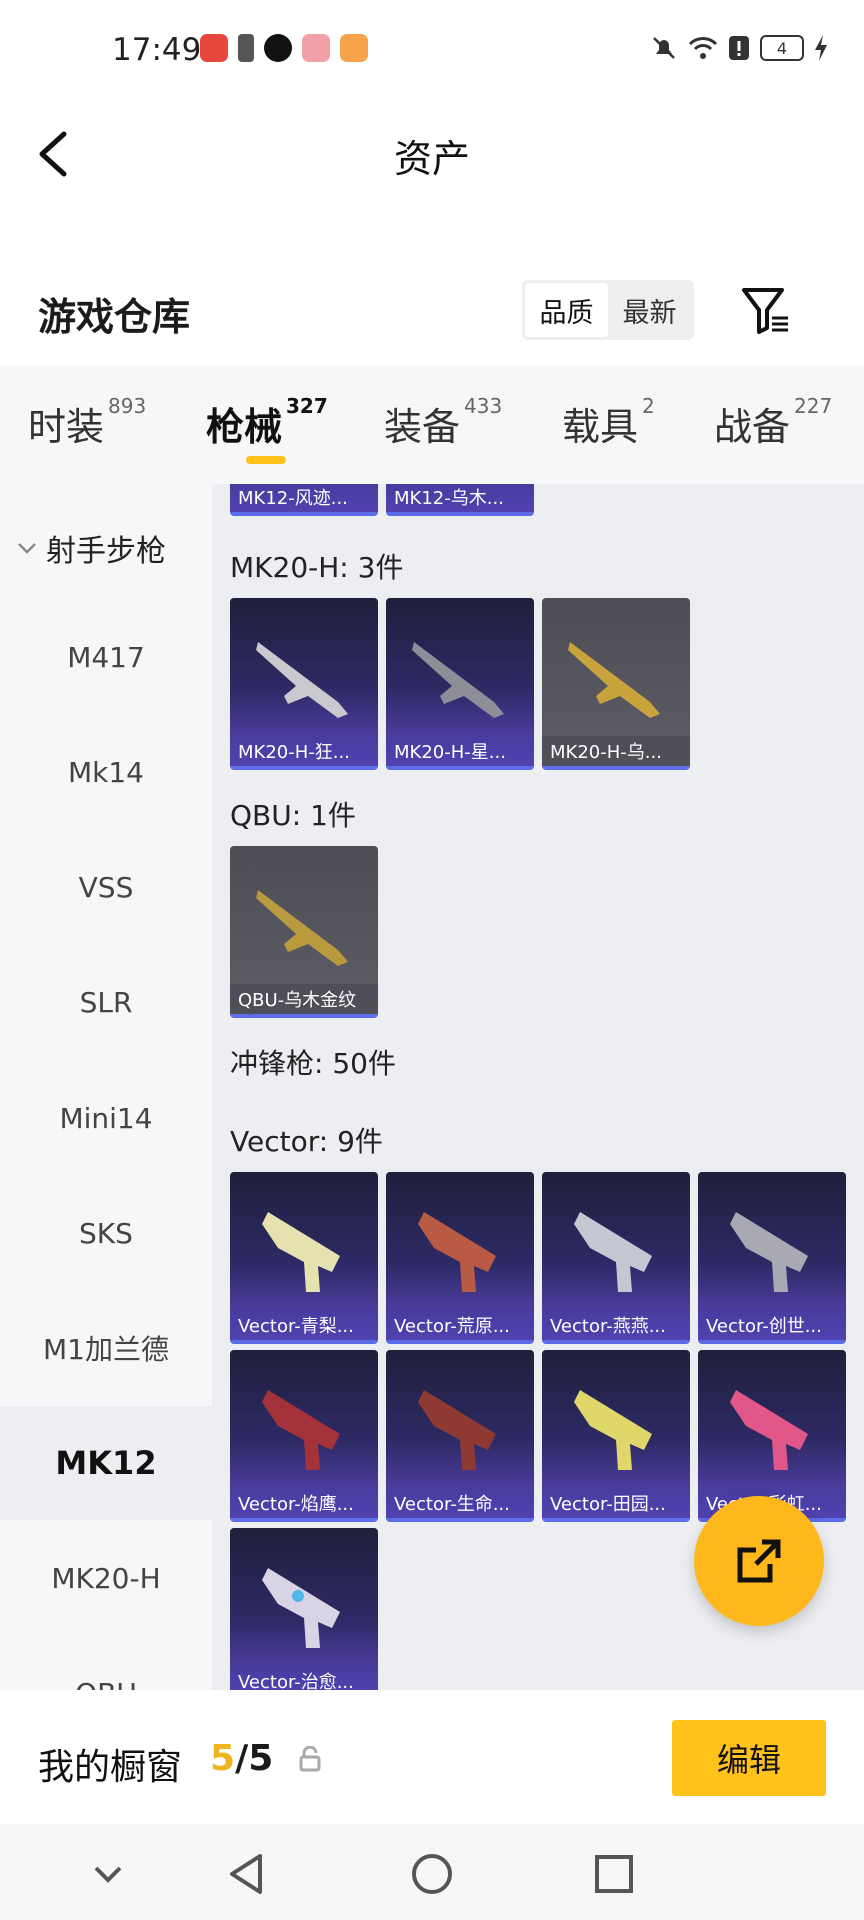 This screenshot has height=1920, width=864. What do you see at coordinates (106, 1578) in the screenshot?
I see `sidebar-item-mk20h: MK20-H` at bounding box center [106, 1578].